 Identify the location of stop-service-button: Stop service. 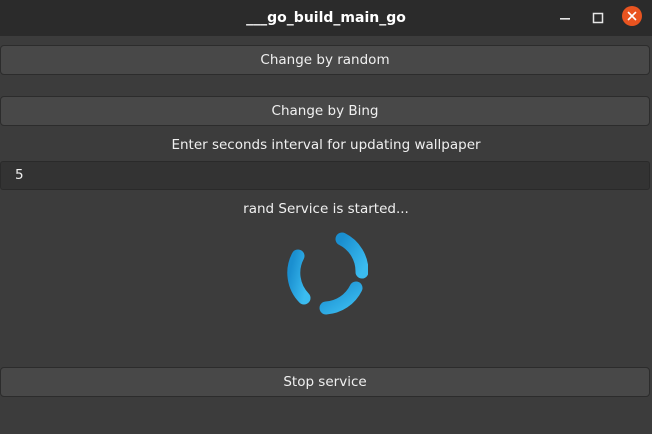
(325, 382).